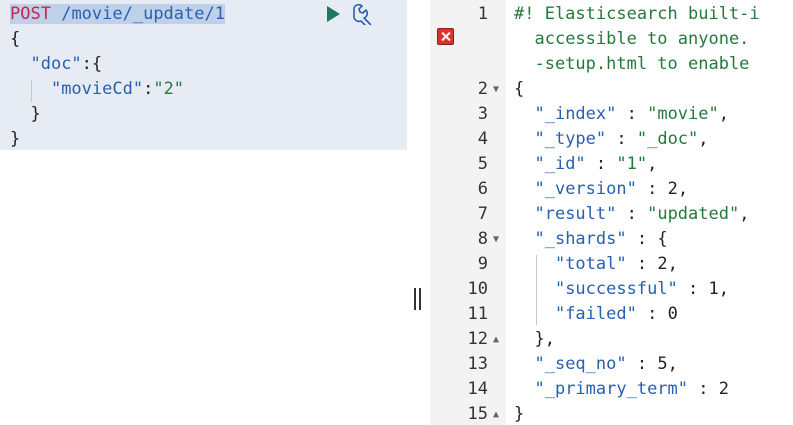 The image size is (793, 425). What do you see at coordinates (482, 189) in the screenshot?
I see `line-number: 6` at bounding box center [482, 189].